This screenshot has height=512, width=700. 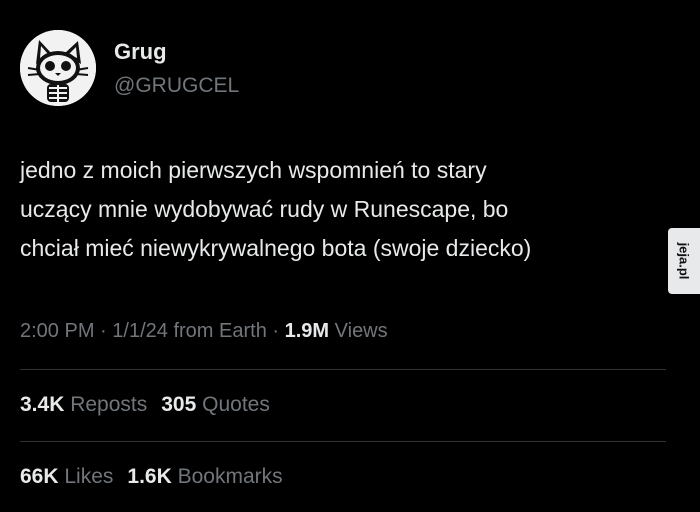 I want to click on tweet-meta: 2:00 PM · 1/1/24 from Earth · 1.9M Views, so click(x=204, y=331).